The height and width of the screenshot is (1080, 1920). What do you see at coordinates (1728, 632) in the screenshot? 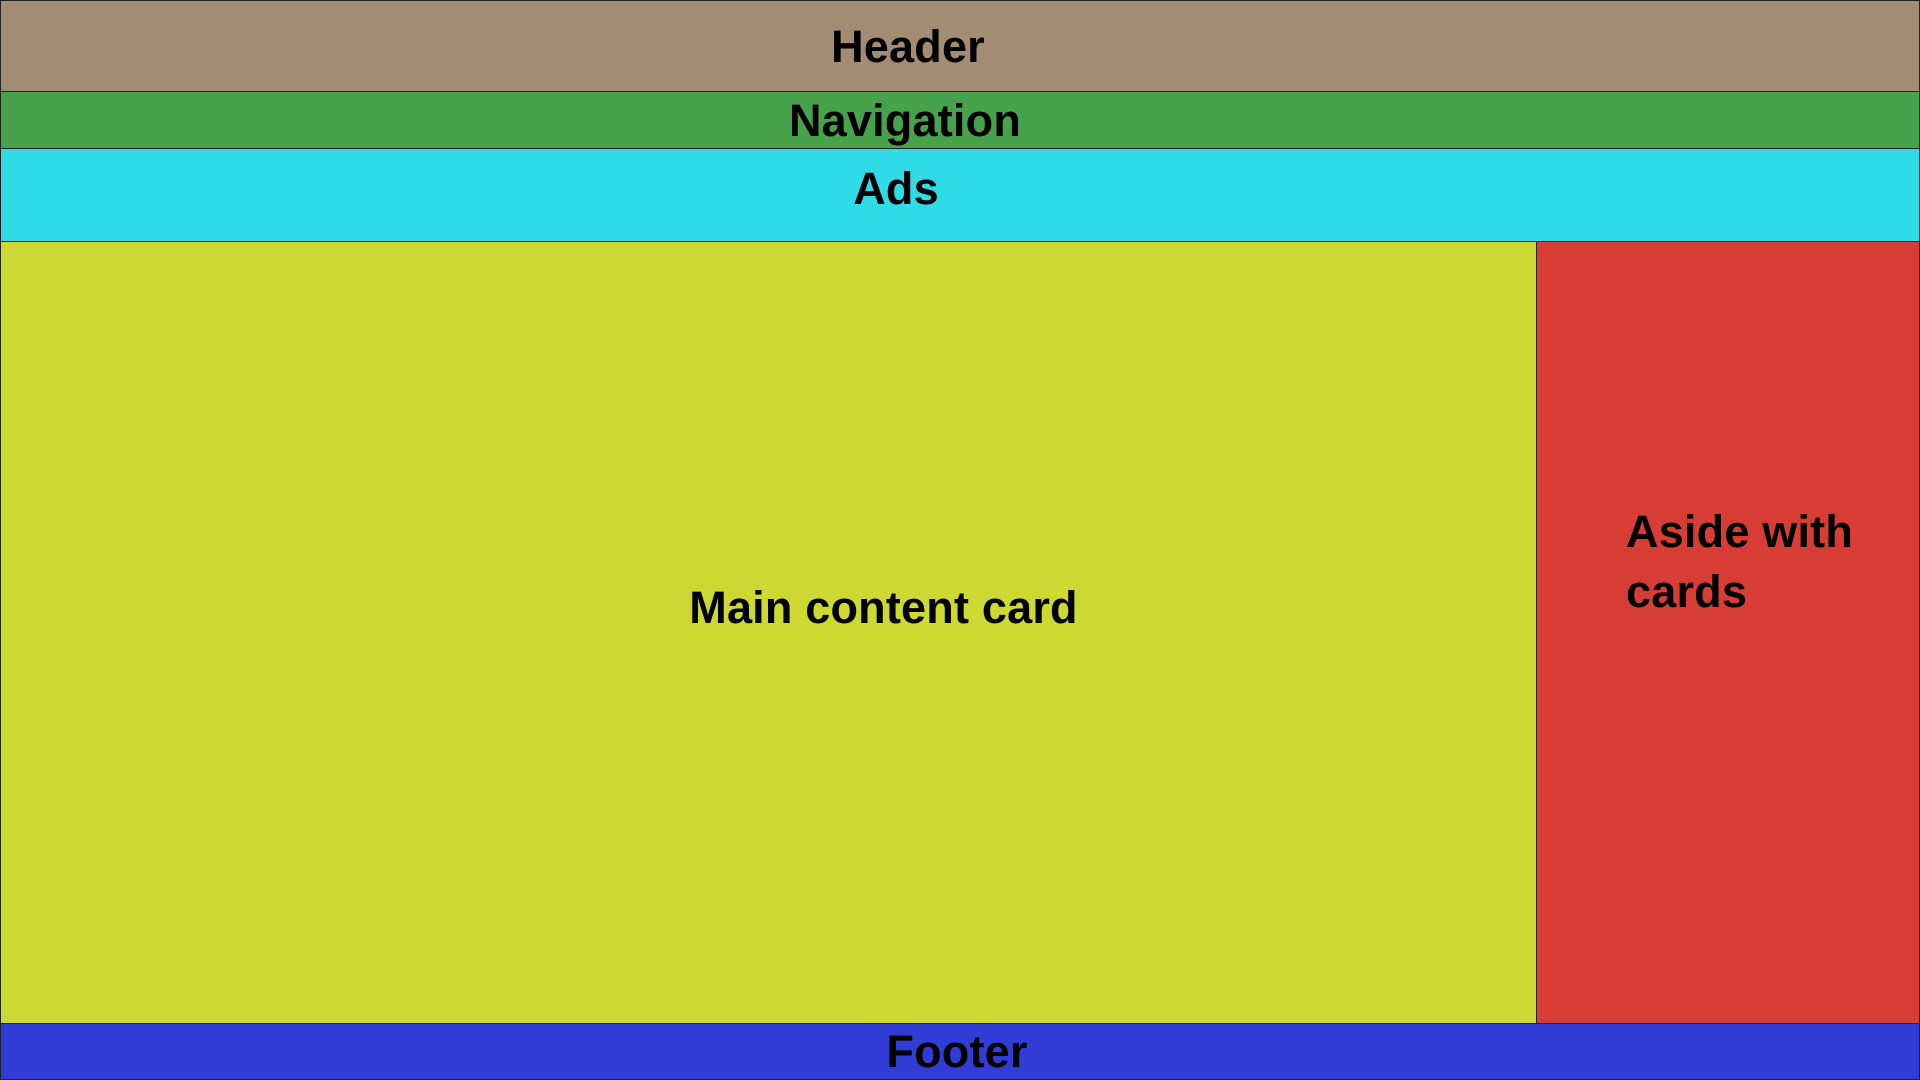
I see `aside-region: Aside with cards` at bounding box center [1728, 632].